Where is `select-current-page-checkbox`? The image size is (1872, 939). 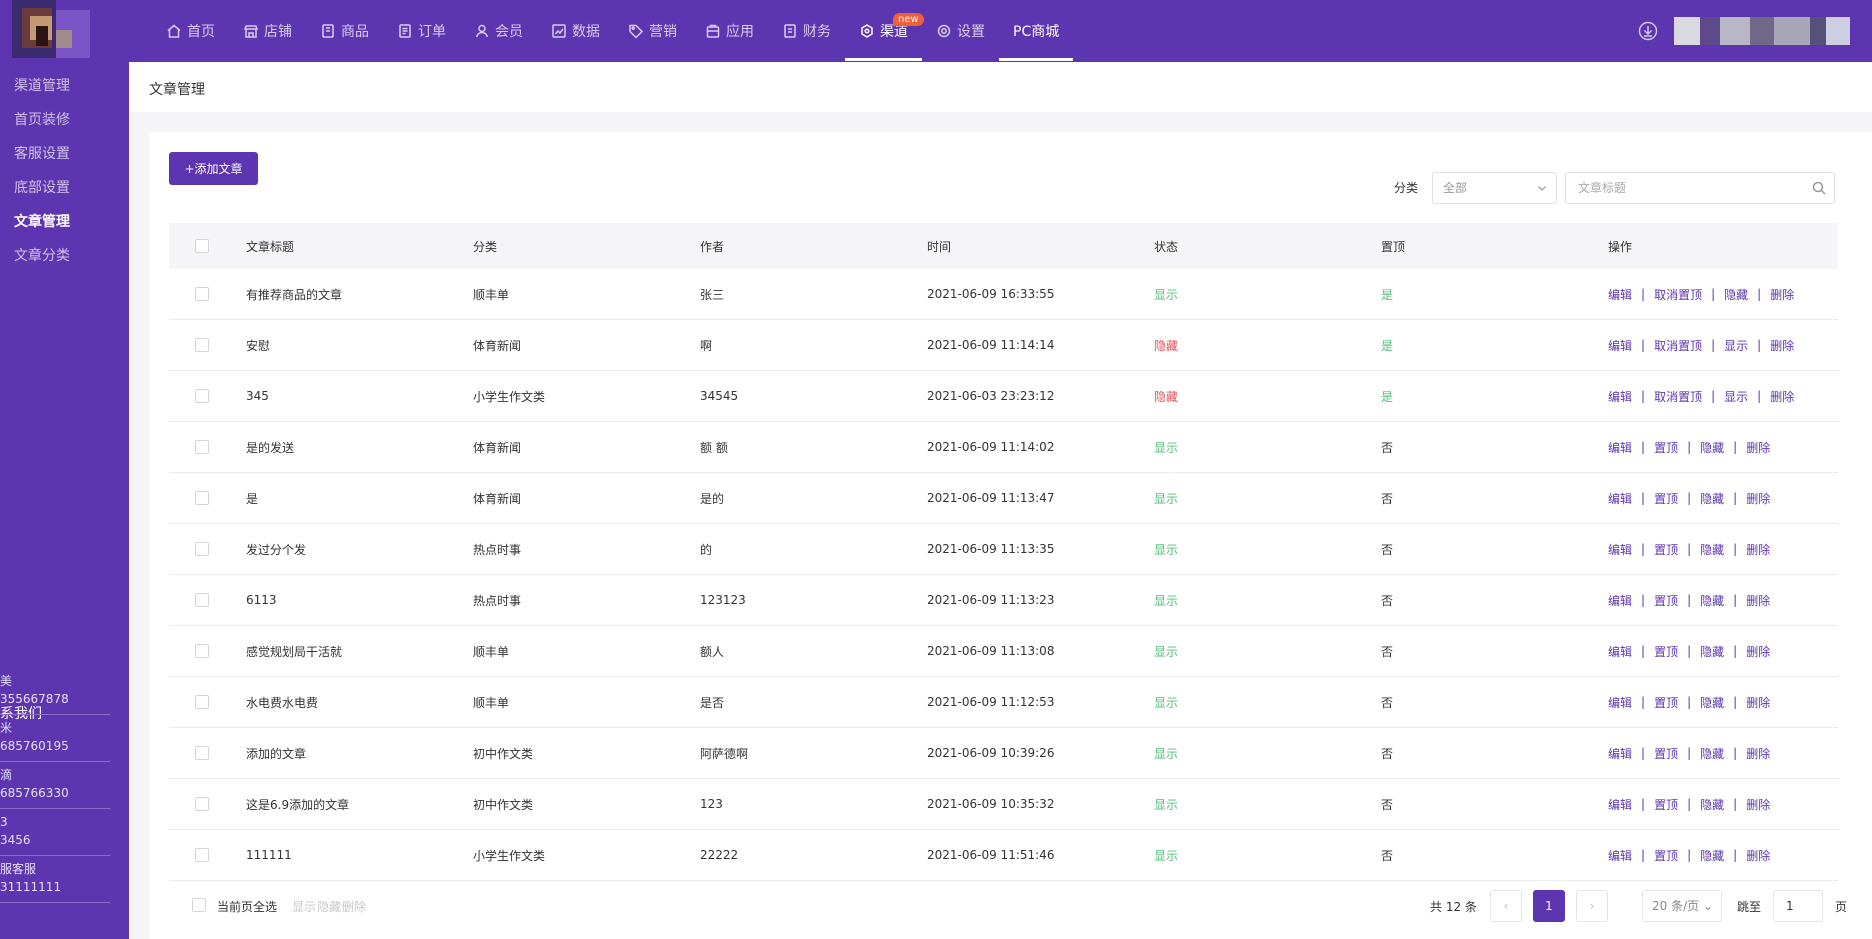
select-current-page-checkbox is located at coordinates (199, 905).